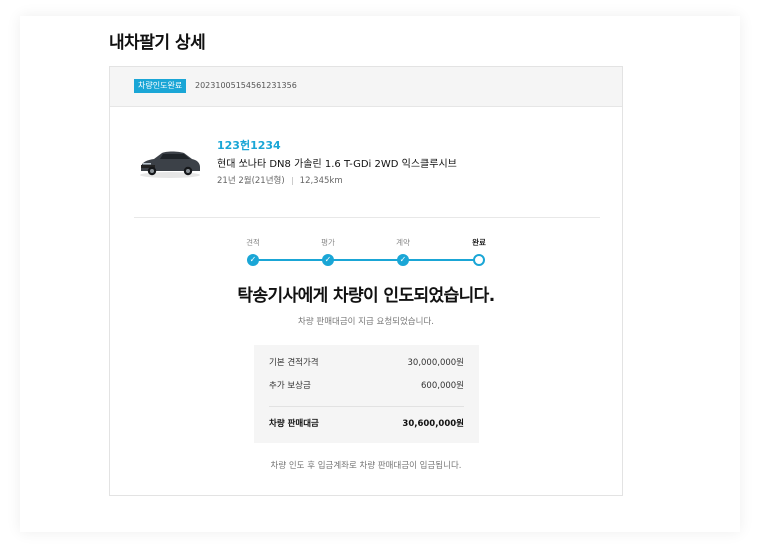  What do you see at coordinates (403, 242) in the screenshot?
I see `step-label-contract: 계약` at bounding box center [403, 242].